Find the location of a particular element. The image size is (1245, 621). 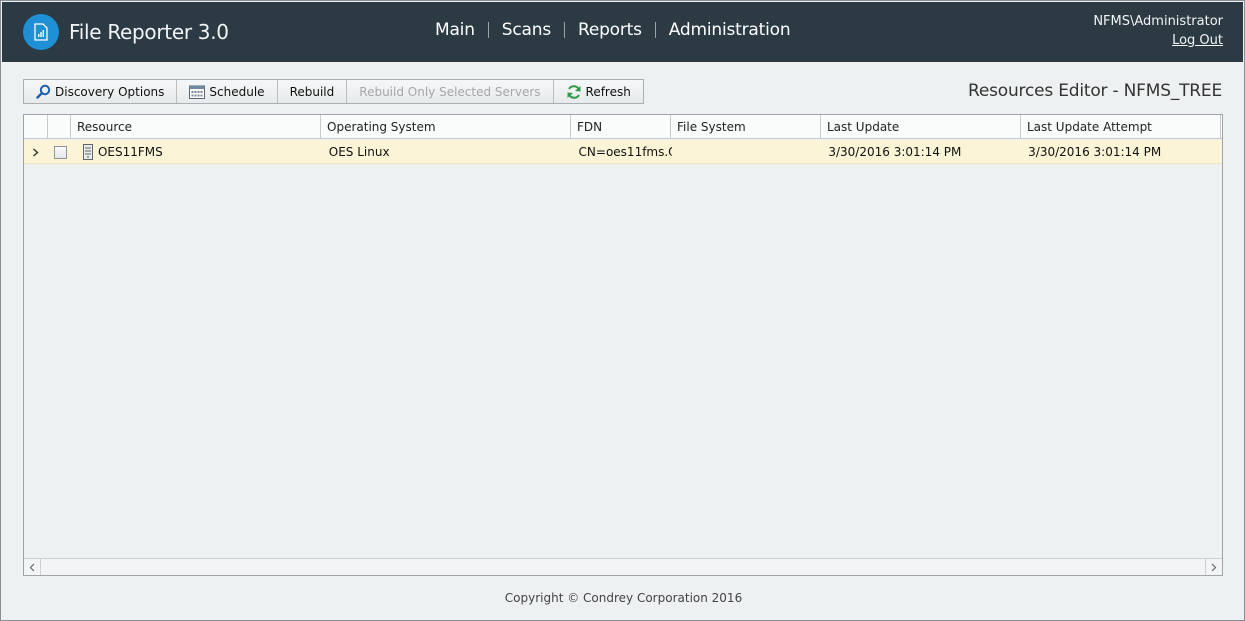

main-nav: Main Scans Reports Administration is located at coordinates (612, 30).